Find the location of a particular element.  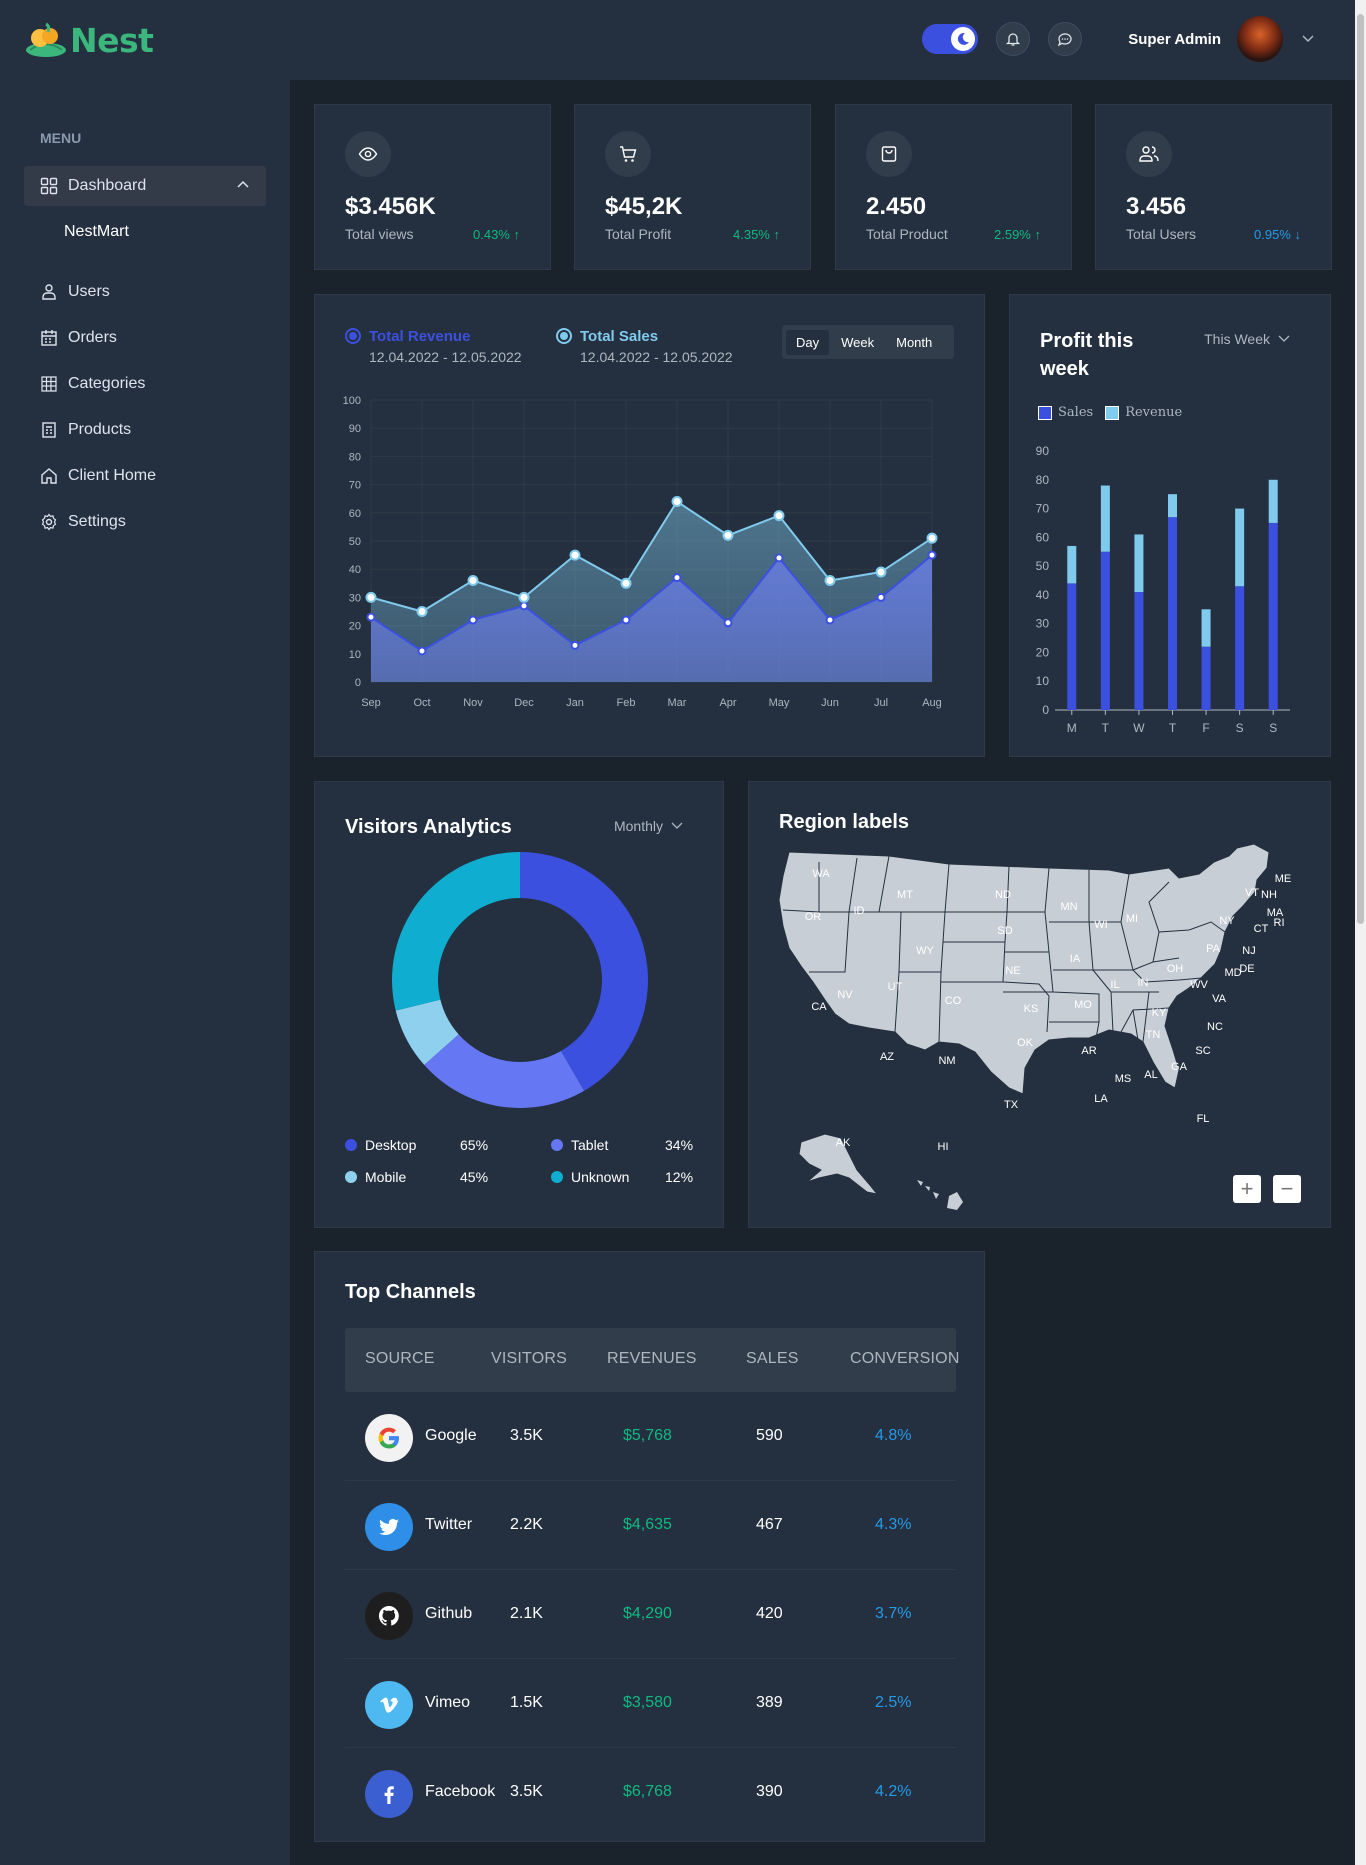

column-revenues: REVENUES is located at coordinates (652, 1359).